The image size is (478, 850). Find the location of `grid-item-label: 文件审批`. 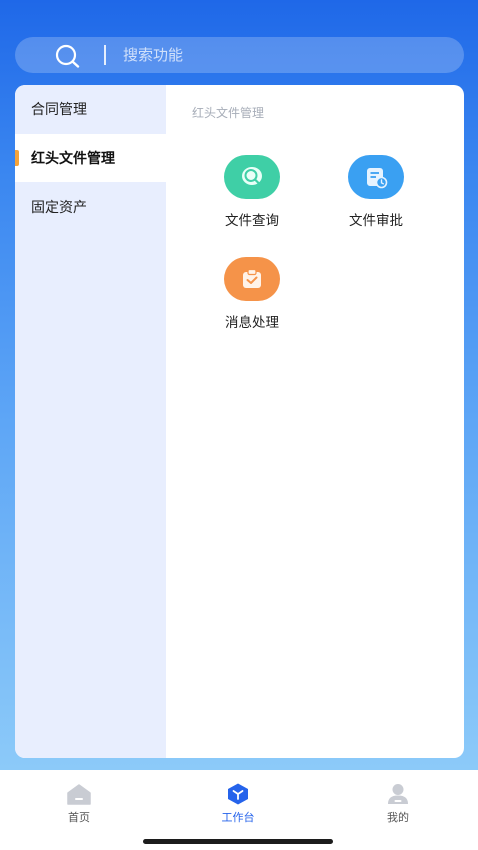

grid-item-label: 文件审批 is located at coordinates (376, 221).